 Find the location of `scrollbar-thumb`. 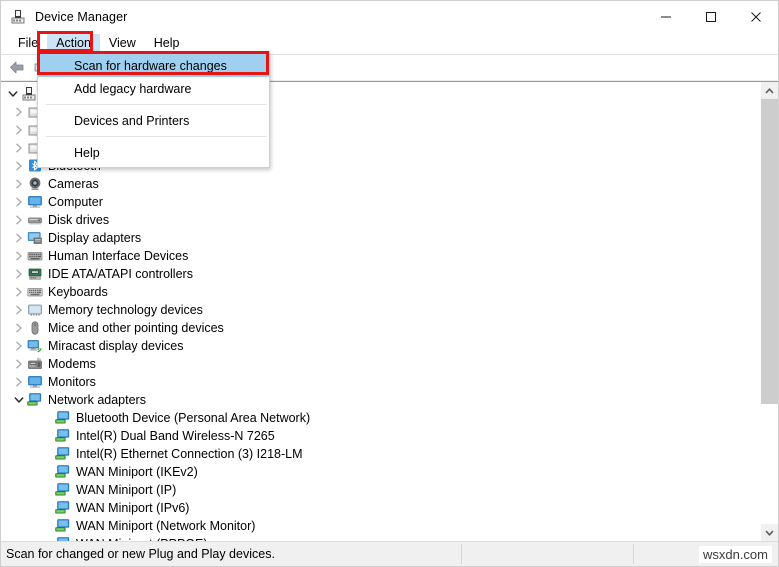

scrollbar-thumb is located at coordinates (769, 251).